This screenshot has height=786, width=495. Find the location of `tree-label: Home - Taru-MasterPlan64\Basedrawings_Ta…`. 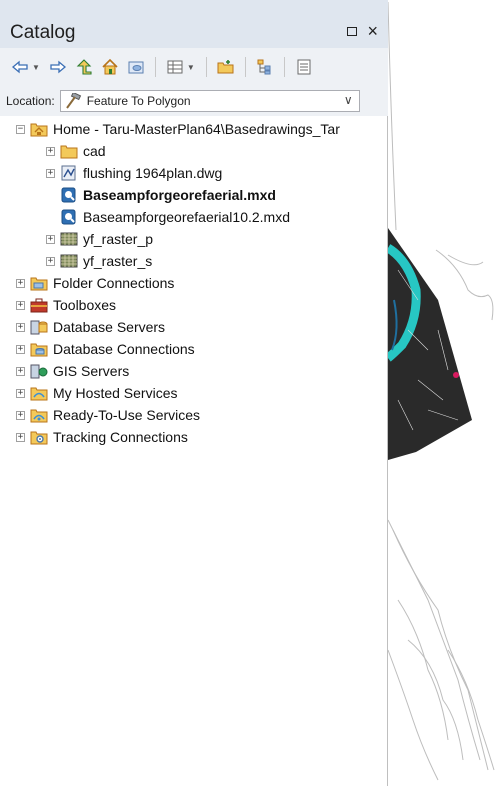

tree-label: Home - Taru-MasterPlan64\Basedrawings_Ta… is located at coordinates (196, 129).